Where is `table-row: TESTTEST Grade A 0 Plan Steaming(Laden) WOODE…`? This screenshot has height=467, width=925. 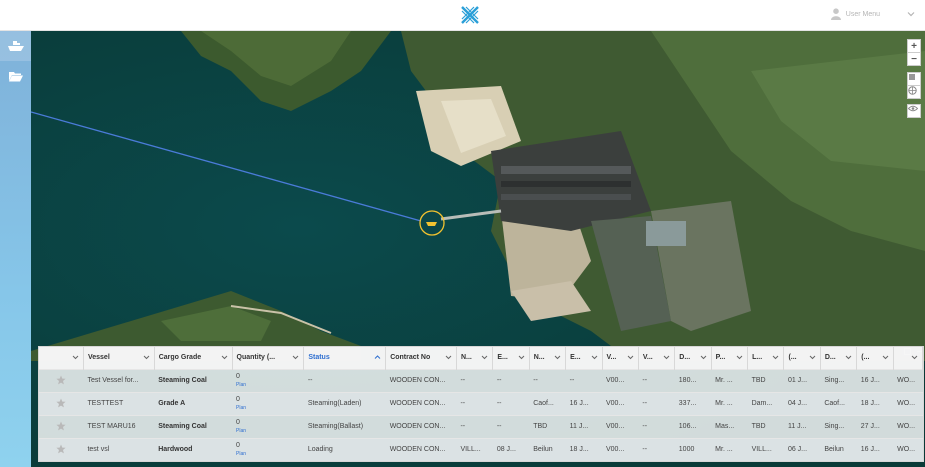 table-row: TESTTEST Grade A 0 Plan Steaming(Laden) WOODE… is located at coordinates (481, 403).